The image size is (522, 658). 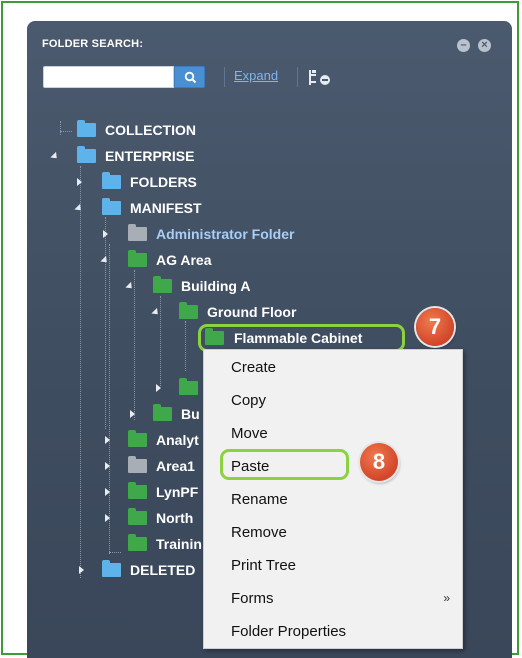 What do you see at coordinates (484, 45) in the screenshot?
I see `close-icon: ×` at bounding box center [484, 45].